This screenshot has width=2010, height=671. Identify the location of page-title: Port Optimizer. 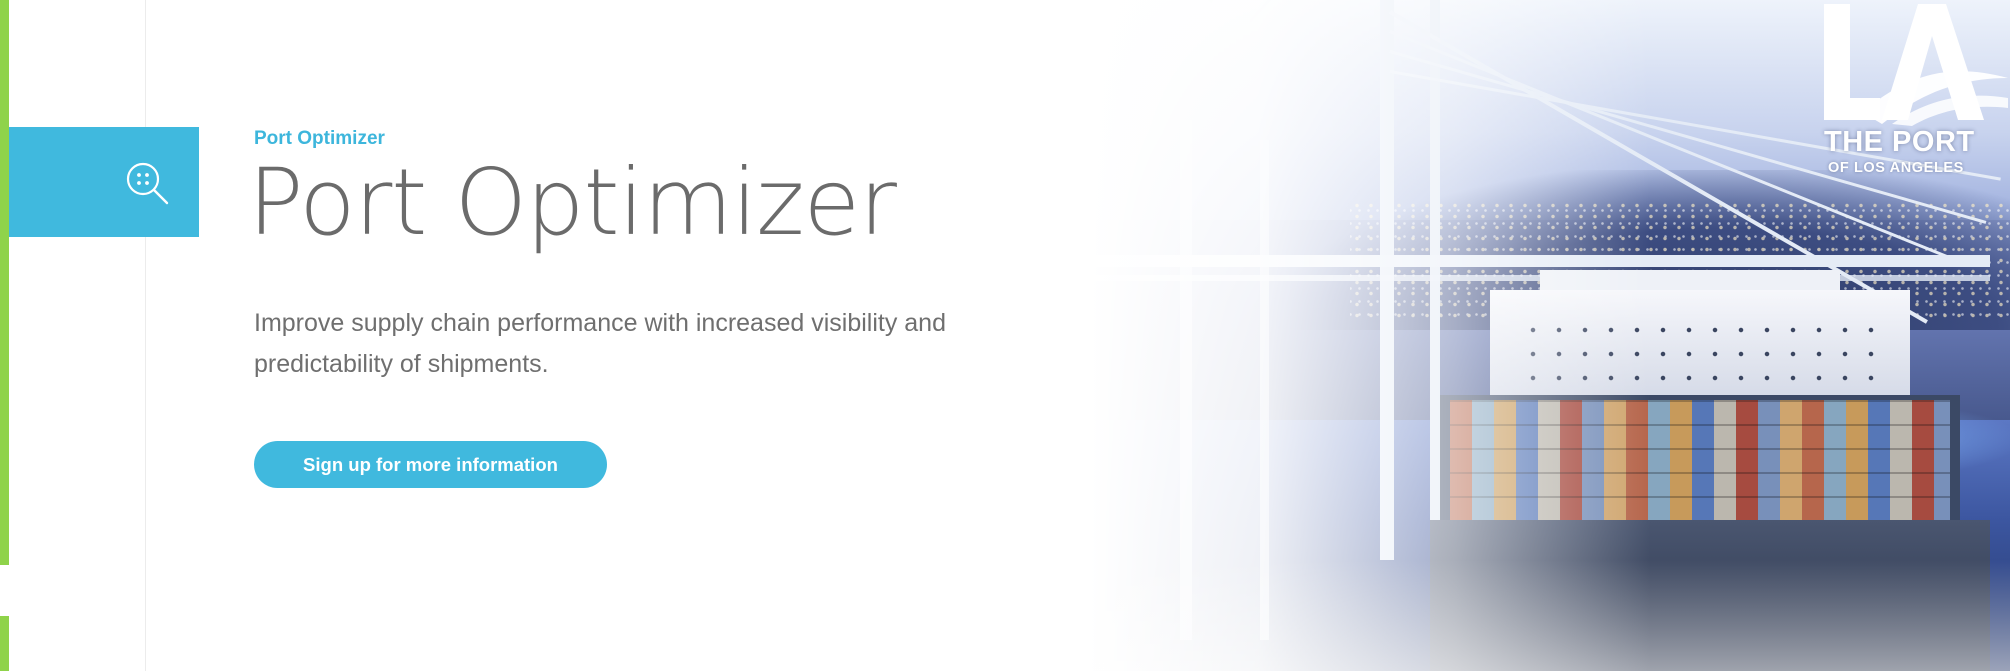
(572, 202).